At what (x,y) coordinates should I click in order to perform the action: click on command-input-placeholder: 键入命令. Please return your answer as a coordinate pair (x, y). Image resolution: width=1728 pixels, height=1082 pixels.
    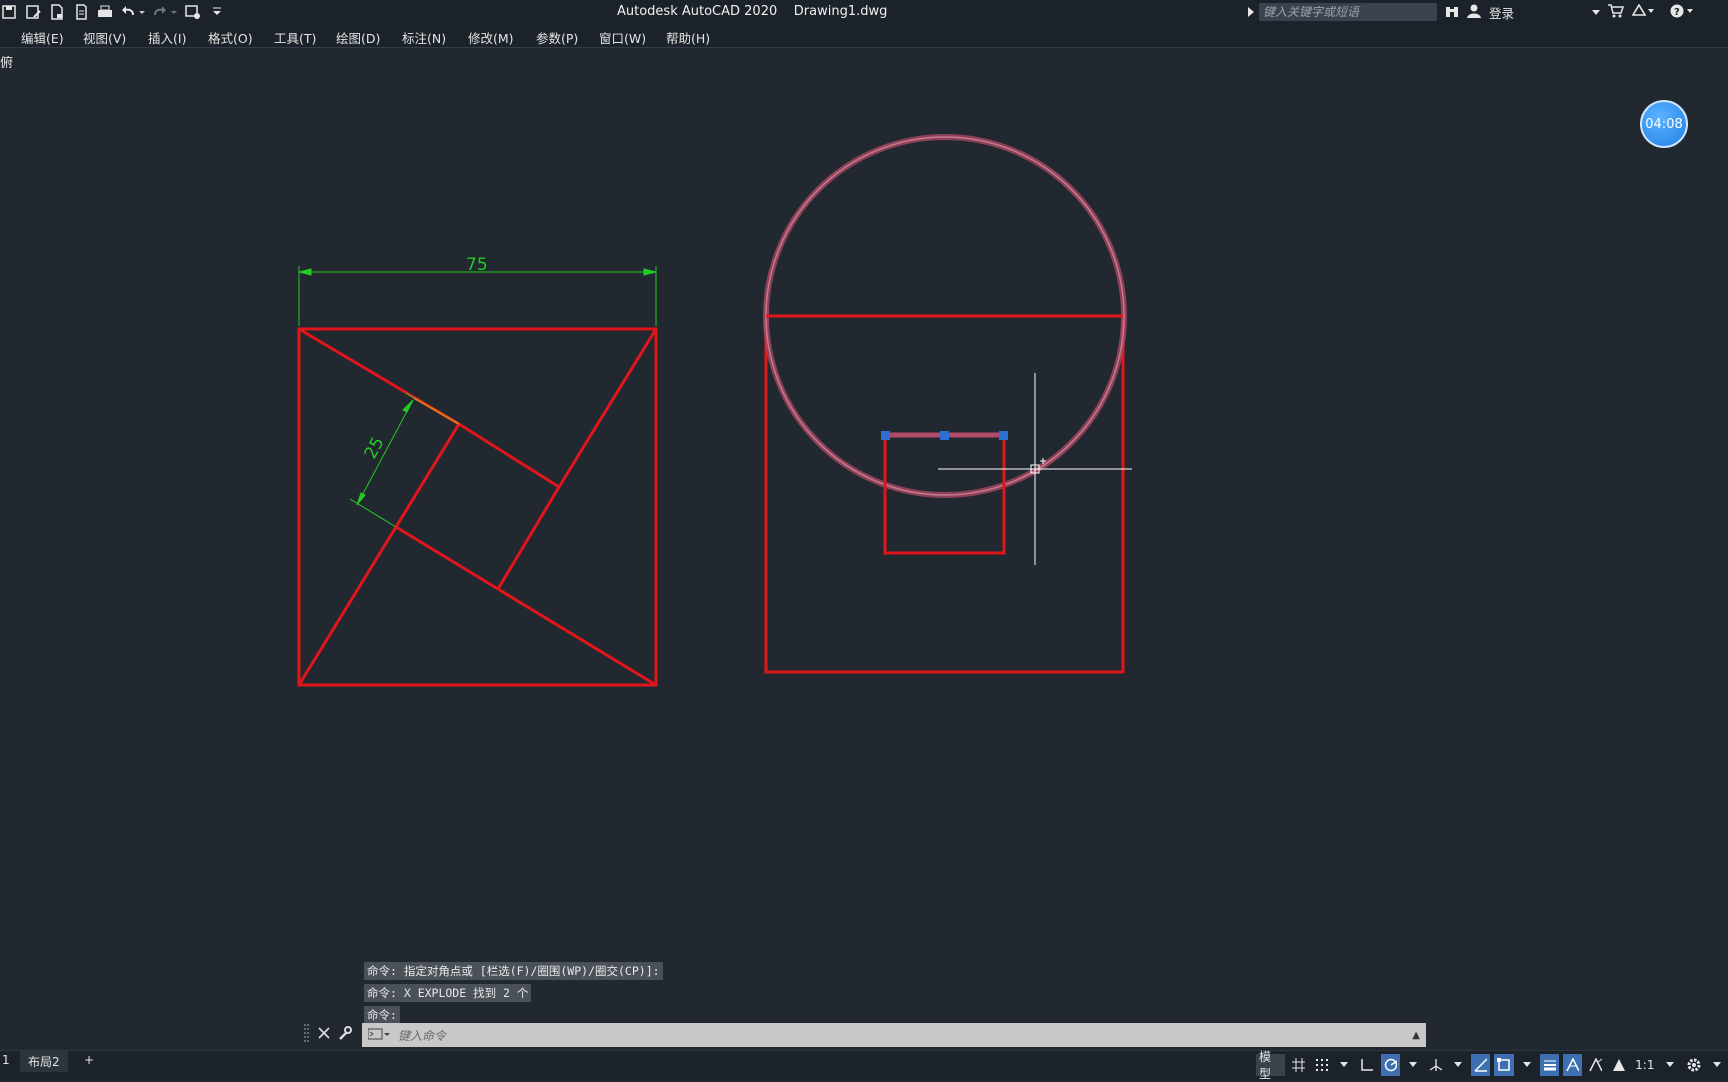
    Looking at the image, I should click on (422, 1035).